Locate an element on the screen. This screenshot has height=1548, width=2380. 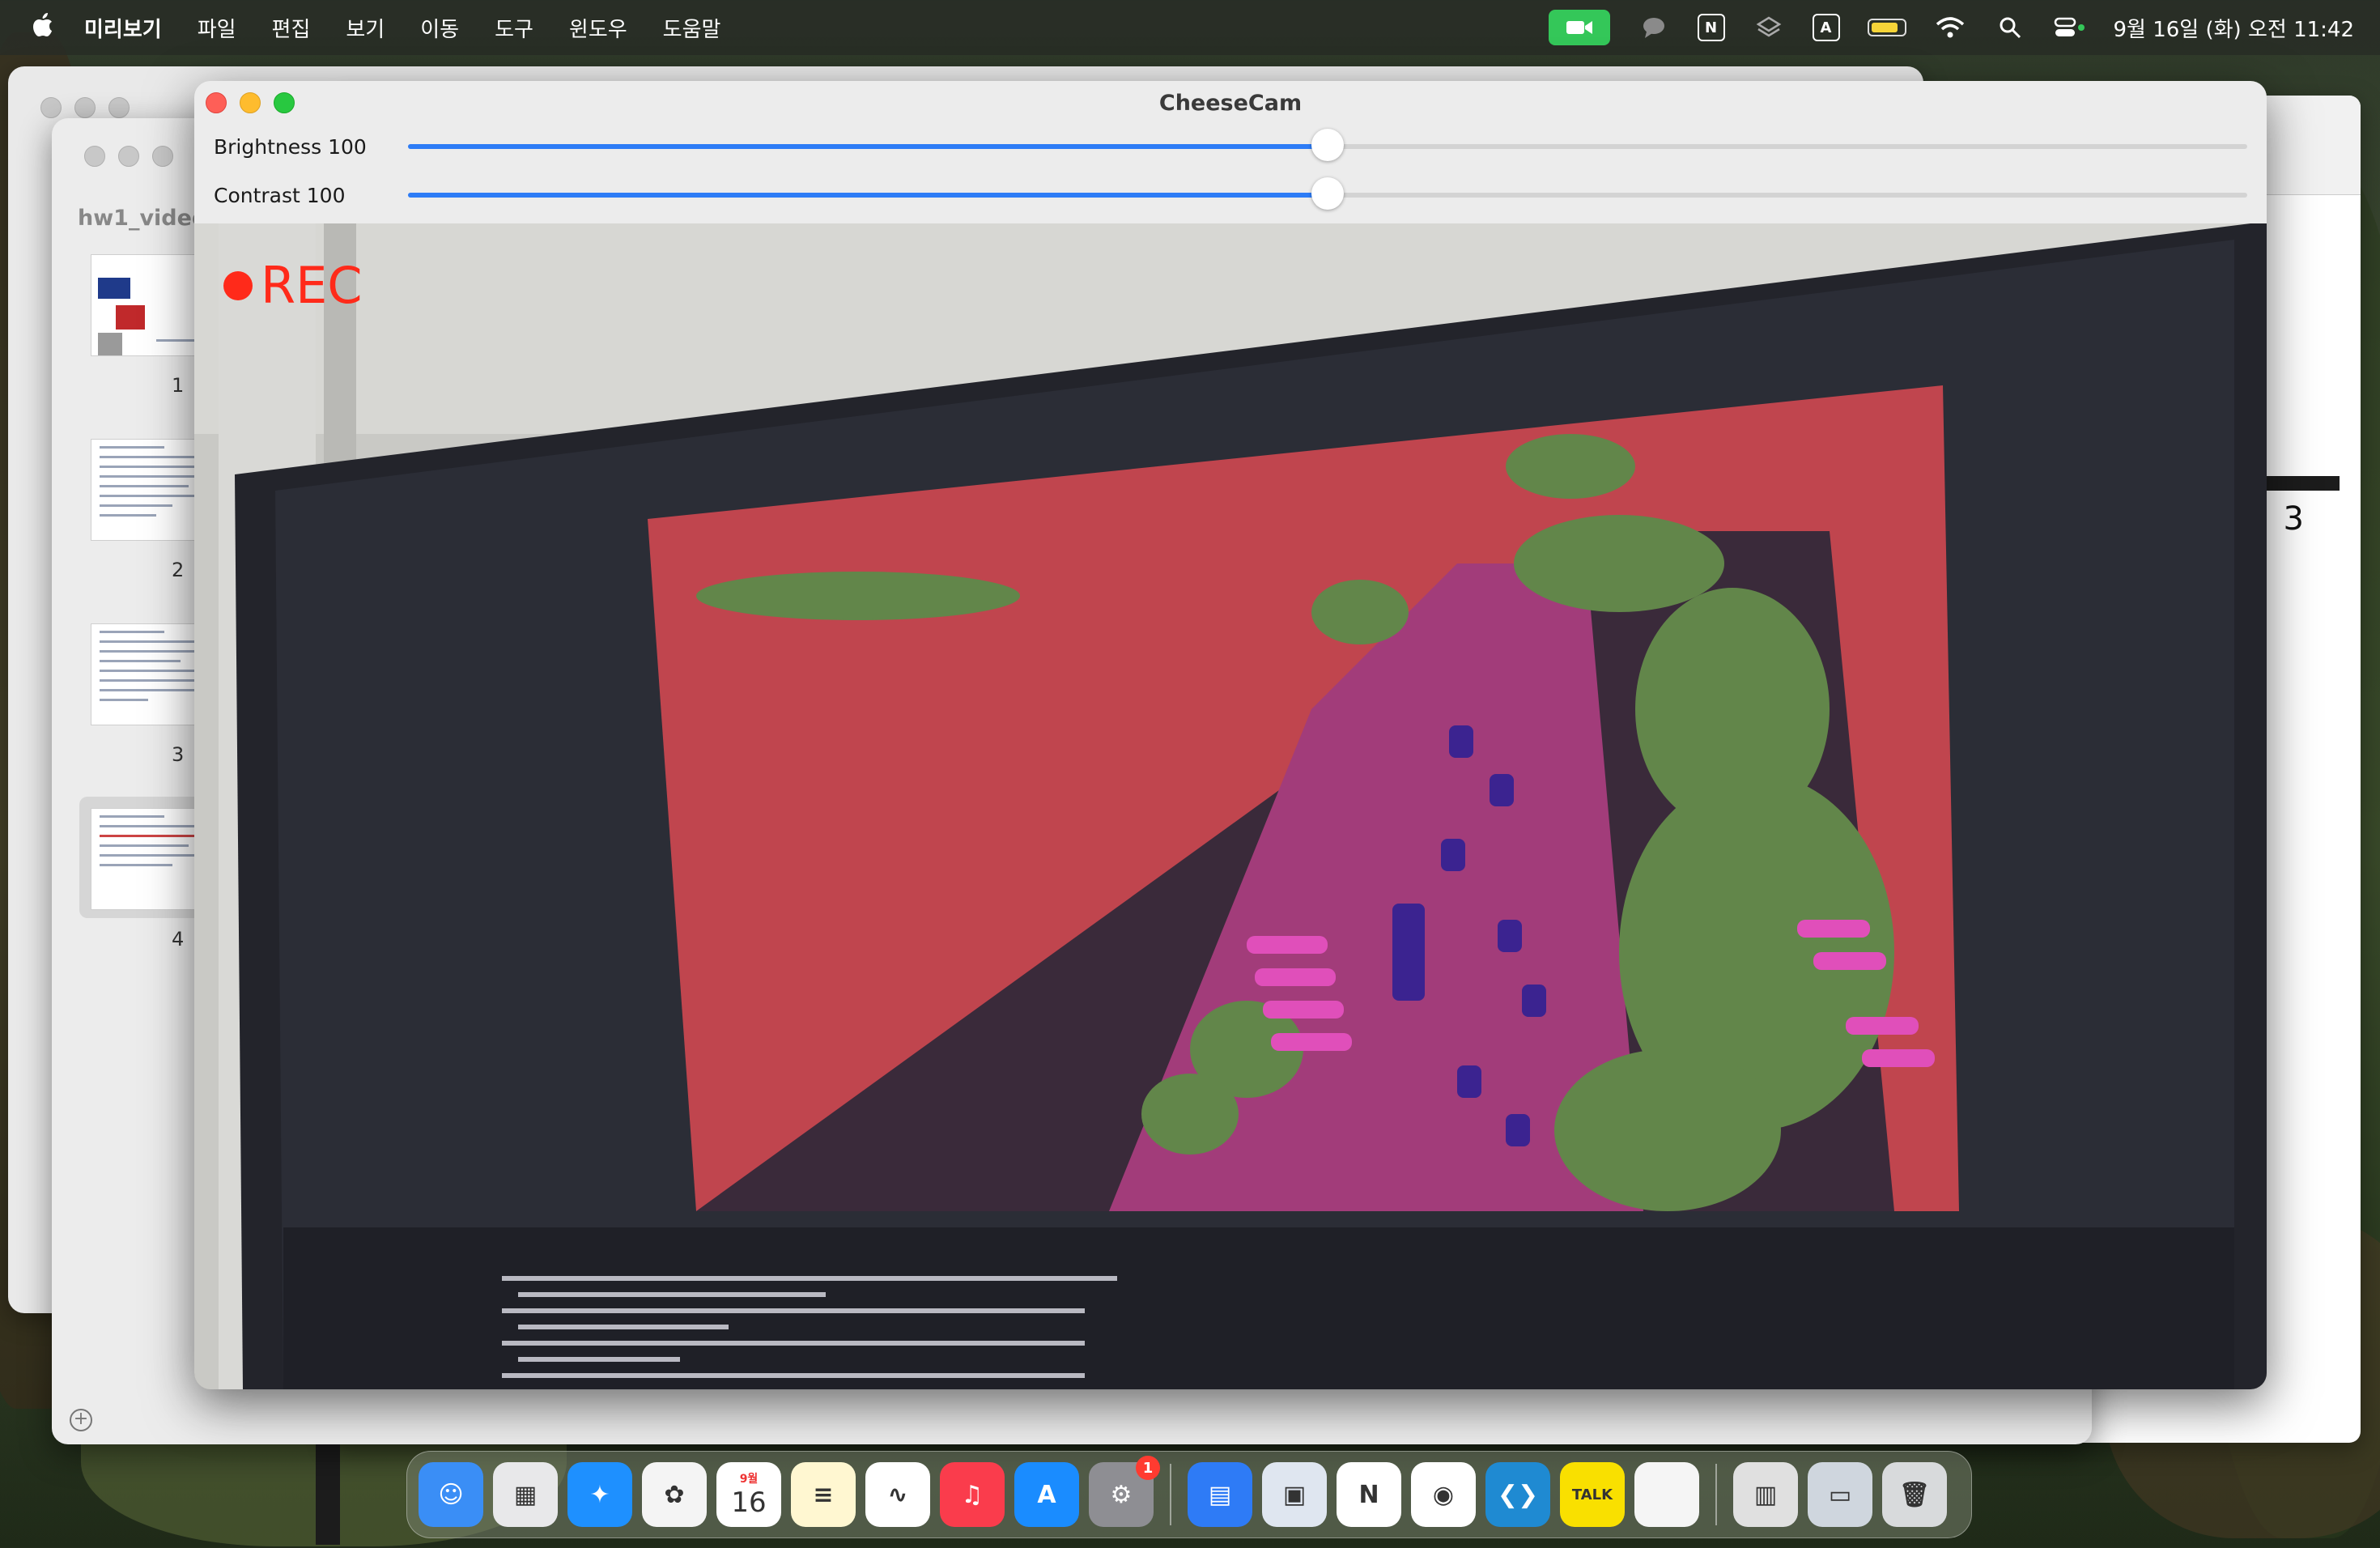
music-glyph: ♫ is located at coordinates (973, 1494).